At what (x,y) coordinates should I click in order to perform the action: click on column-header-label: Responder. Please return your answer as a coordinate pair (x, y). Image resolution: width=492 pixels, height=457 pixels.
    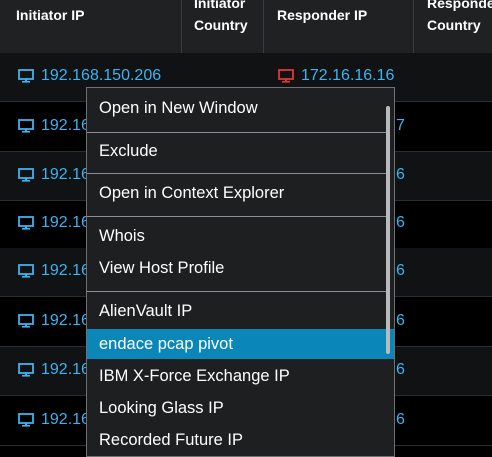
    Looking at the image, I should click on (459, 5).